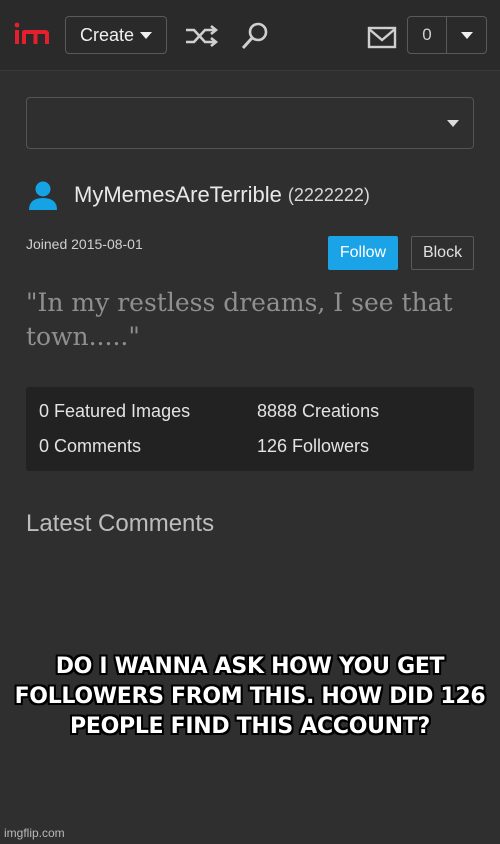 This screenshot has height=844, width=500. Describe the element at coordinates (34, 833) in the screenshot. I see `watermark: imgflip.com` at that location.